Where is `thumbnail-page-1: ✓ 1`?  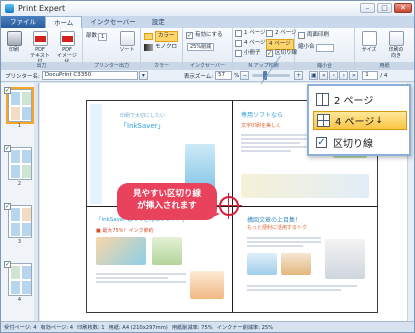 thumbnail-page-1: ✓ 1 is located at coordinates (19, 111).